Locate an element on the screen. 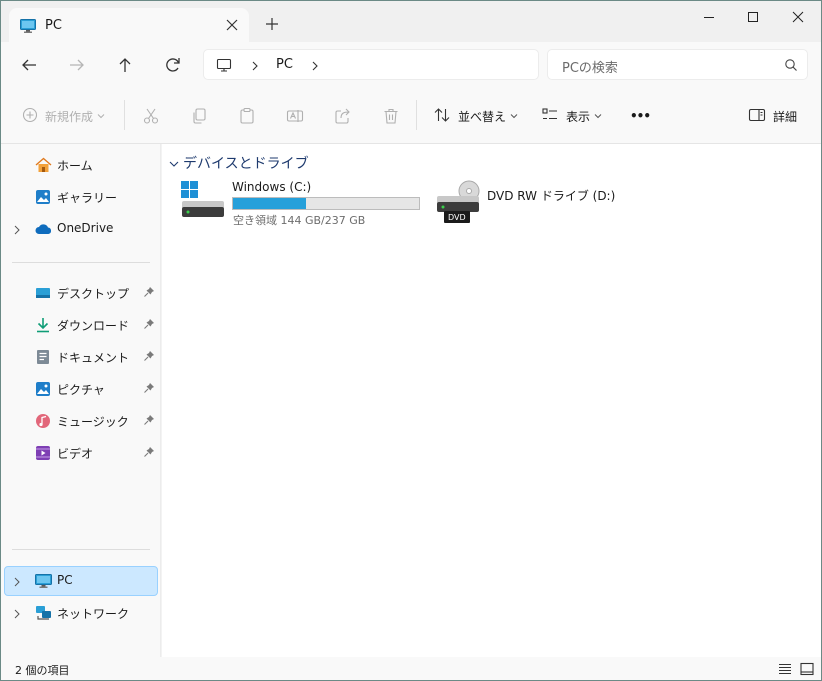 This screenshot has height=681, width=822. address-bar: PC is located at coordinates (371, 64).